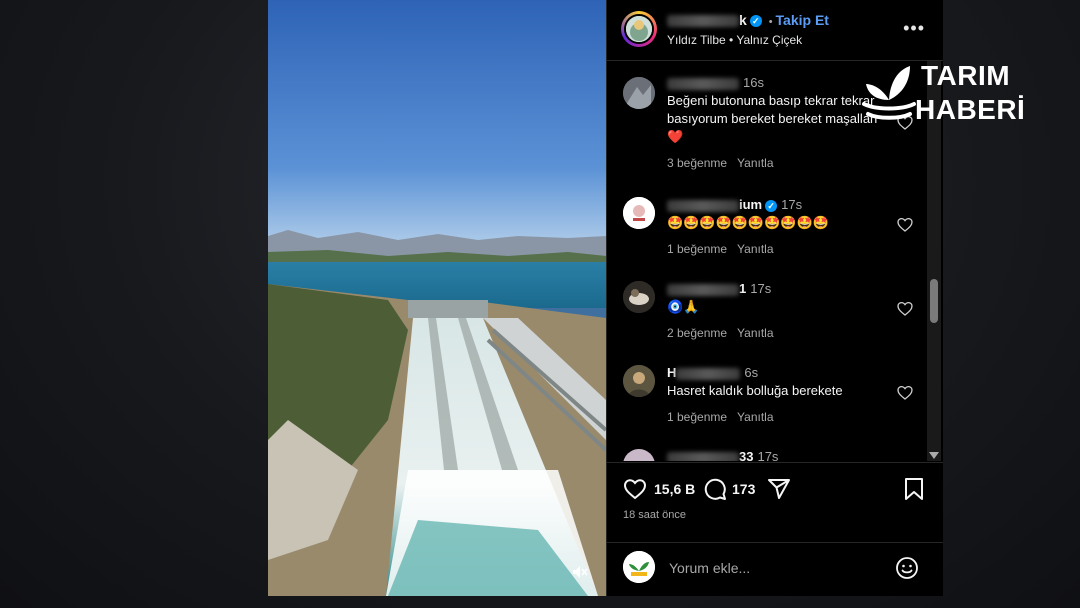 The width and height of the screenshot is (1080, 608). I want to click on follow-button: Takip Et, so click(802, 20).